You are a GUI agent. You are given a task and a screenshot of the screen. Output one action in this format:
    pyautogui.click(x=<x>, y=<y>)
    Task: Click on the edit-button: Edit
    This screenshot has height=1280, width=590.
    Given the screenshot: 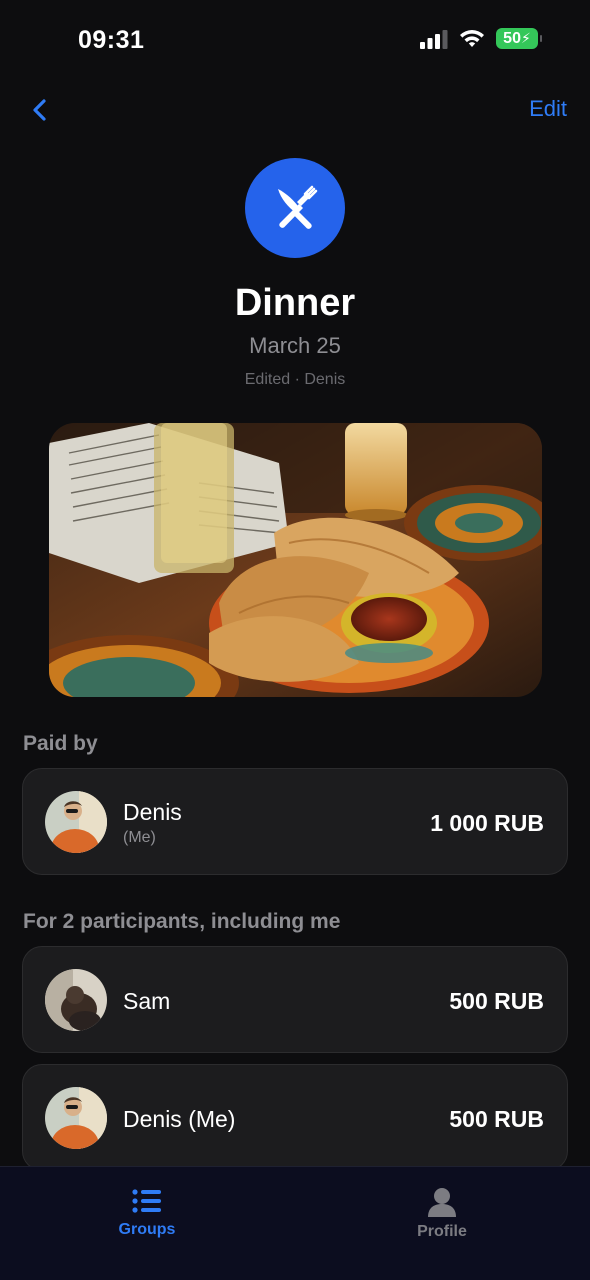 What is the action you would take?
    pyautogui.click(x=548, y=109)
    